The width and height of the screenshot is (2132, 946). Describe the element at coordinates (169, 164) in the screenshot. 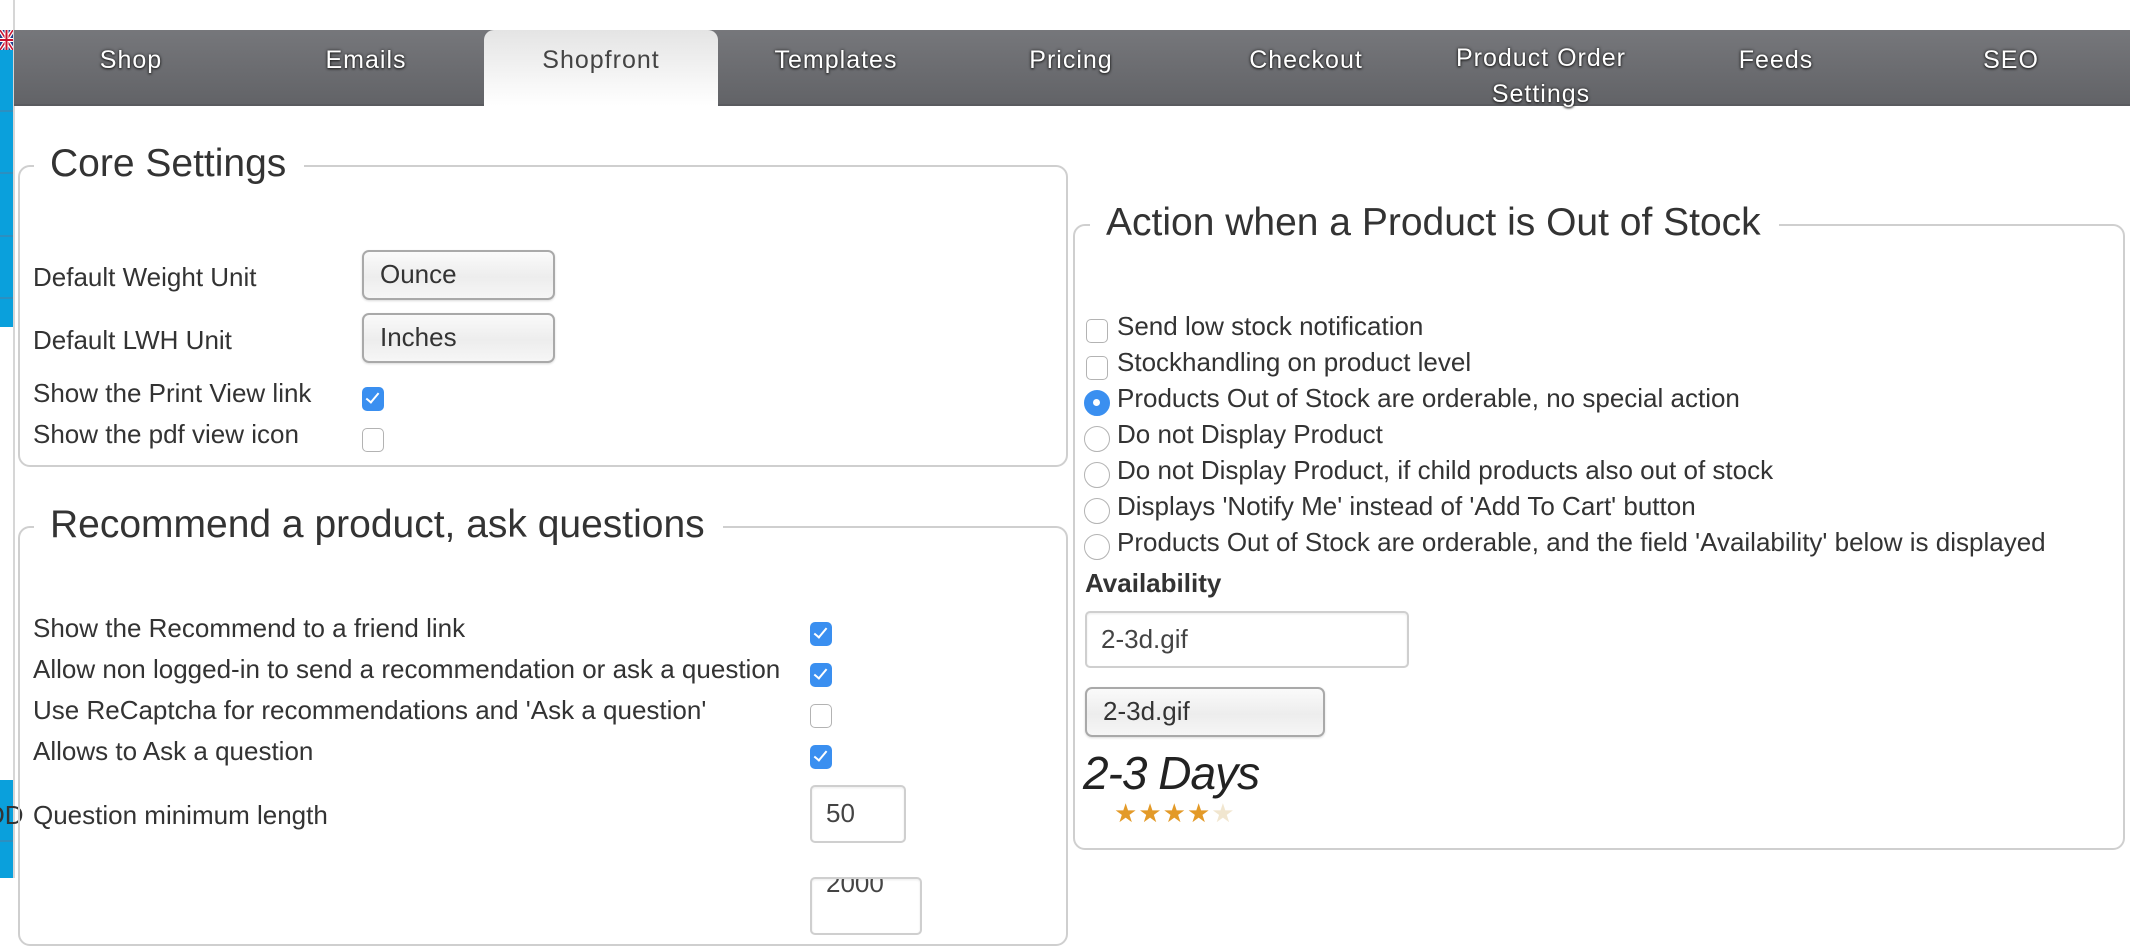

I see `core-settings-legend: Core Settings` at that location.